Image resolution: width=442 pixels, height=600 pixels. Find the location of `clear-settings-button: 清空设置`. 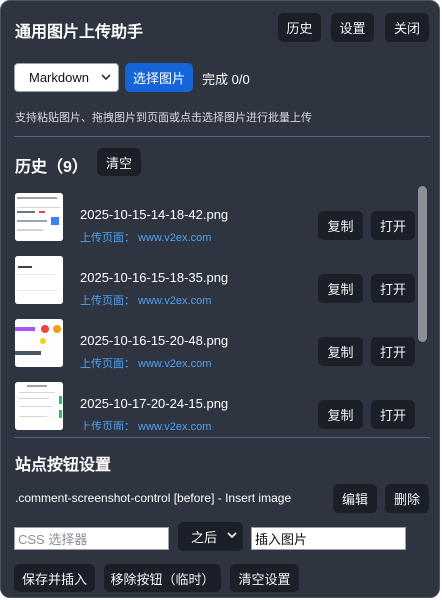

clear-settings-button: 清空设置 is located at coordinates (264, 578).